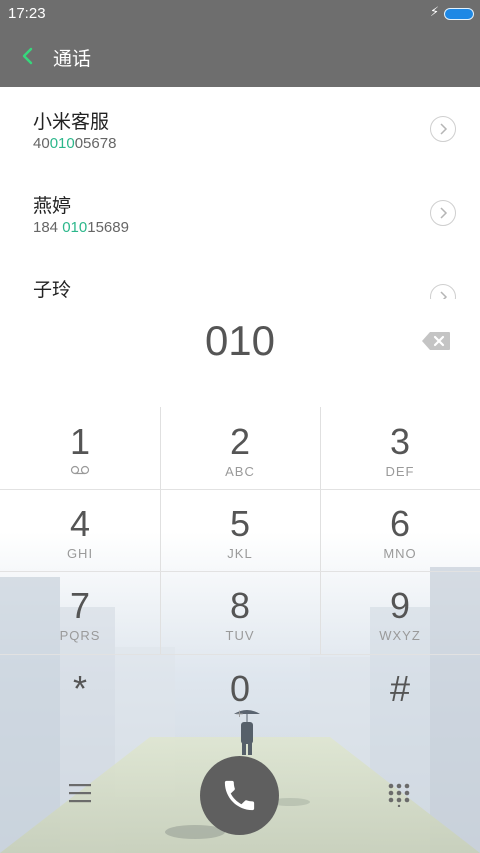 The image size is (480, 853). I want to click on dialed-number: 010, so click(240, 340).